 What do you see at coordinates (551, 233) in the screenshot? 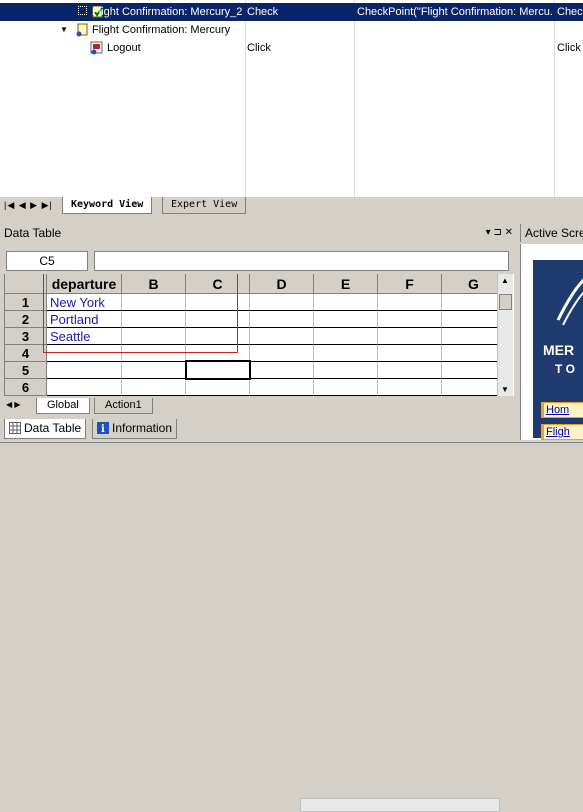
I see `active-screen-title: Active Scre` at bounding box center [551, 233].